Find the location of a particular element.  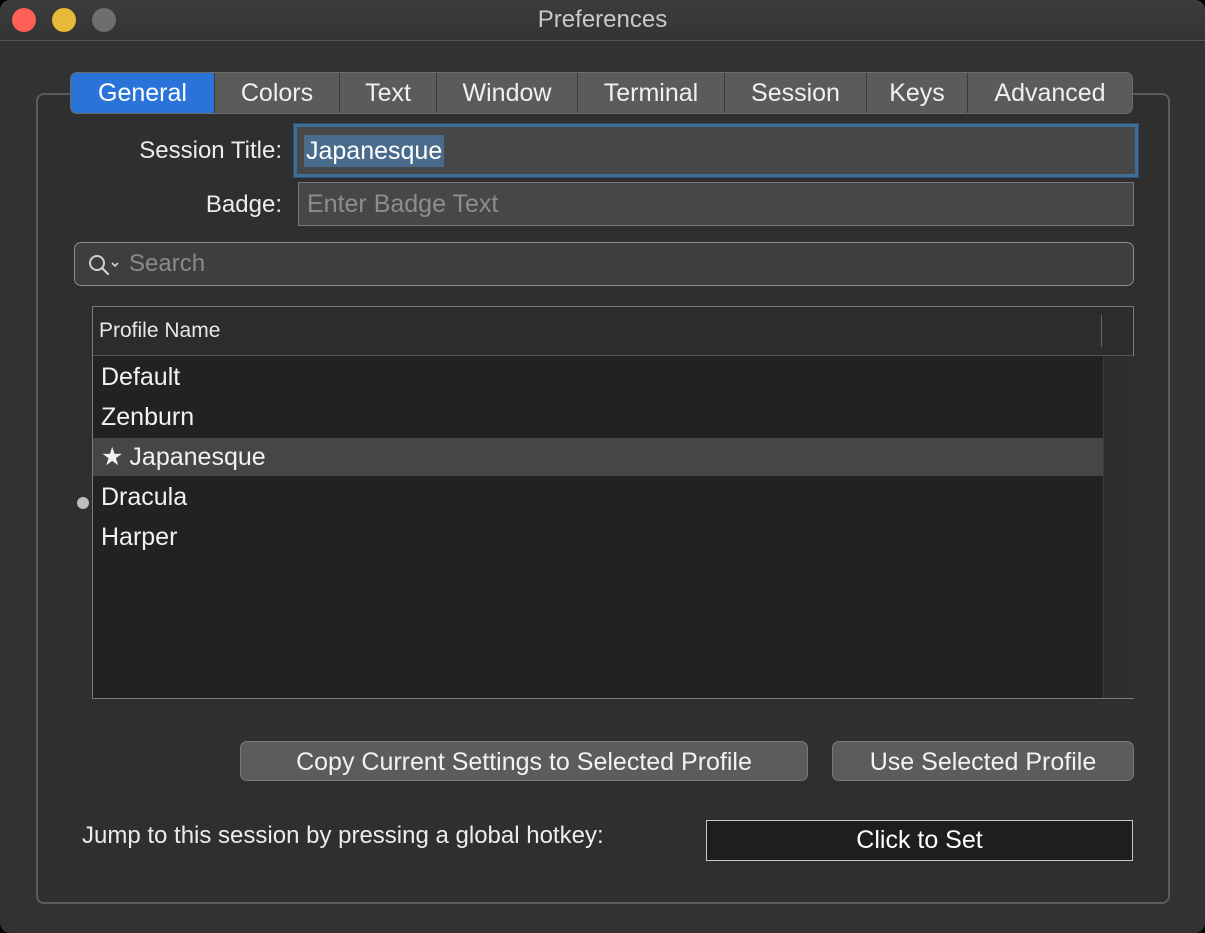

table-scrollbar is located at coordinates (1118, 527).